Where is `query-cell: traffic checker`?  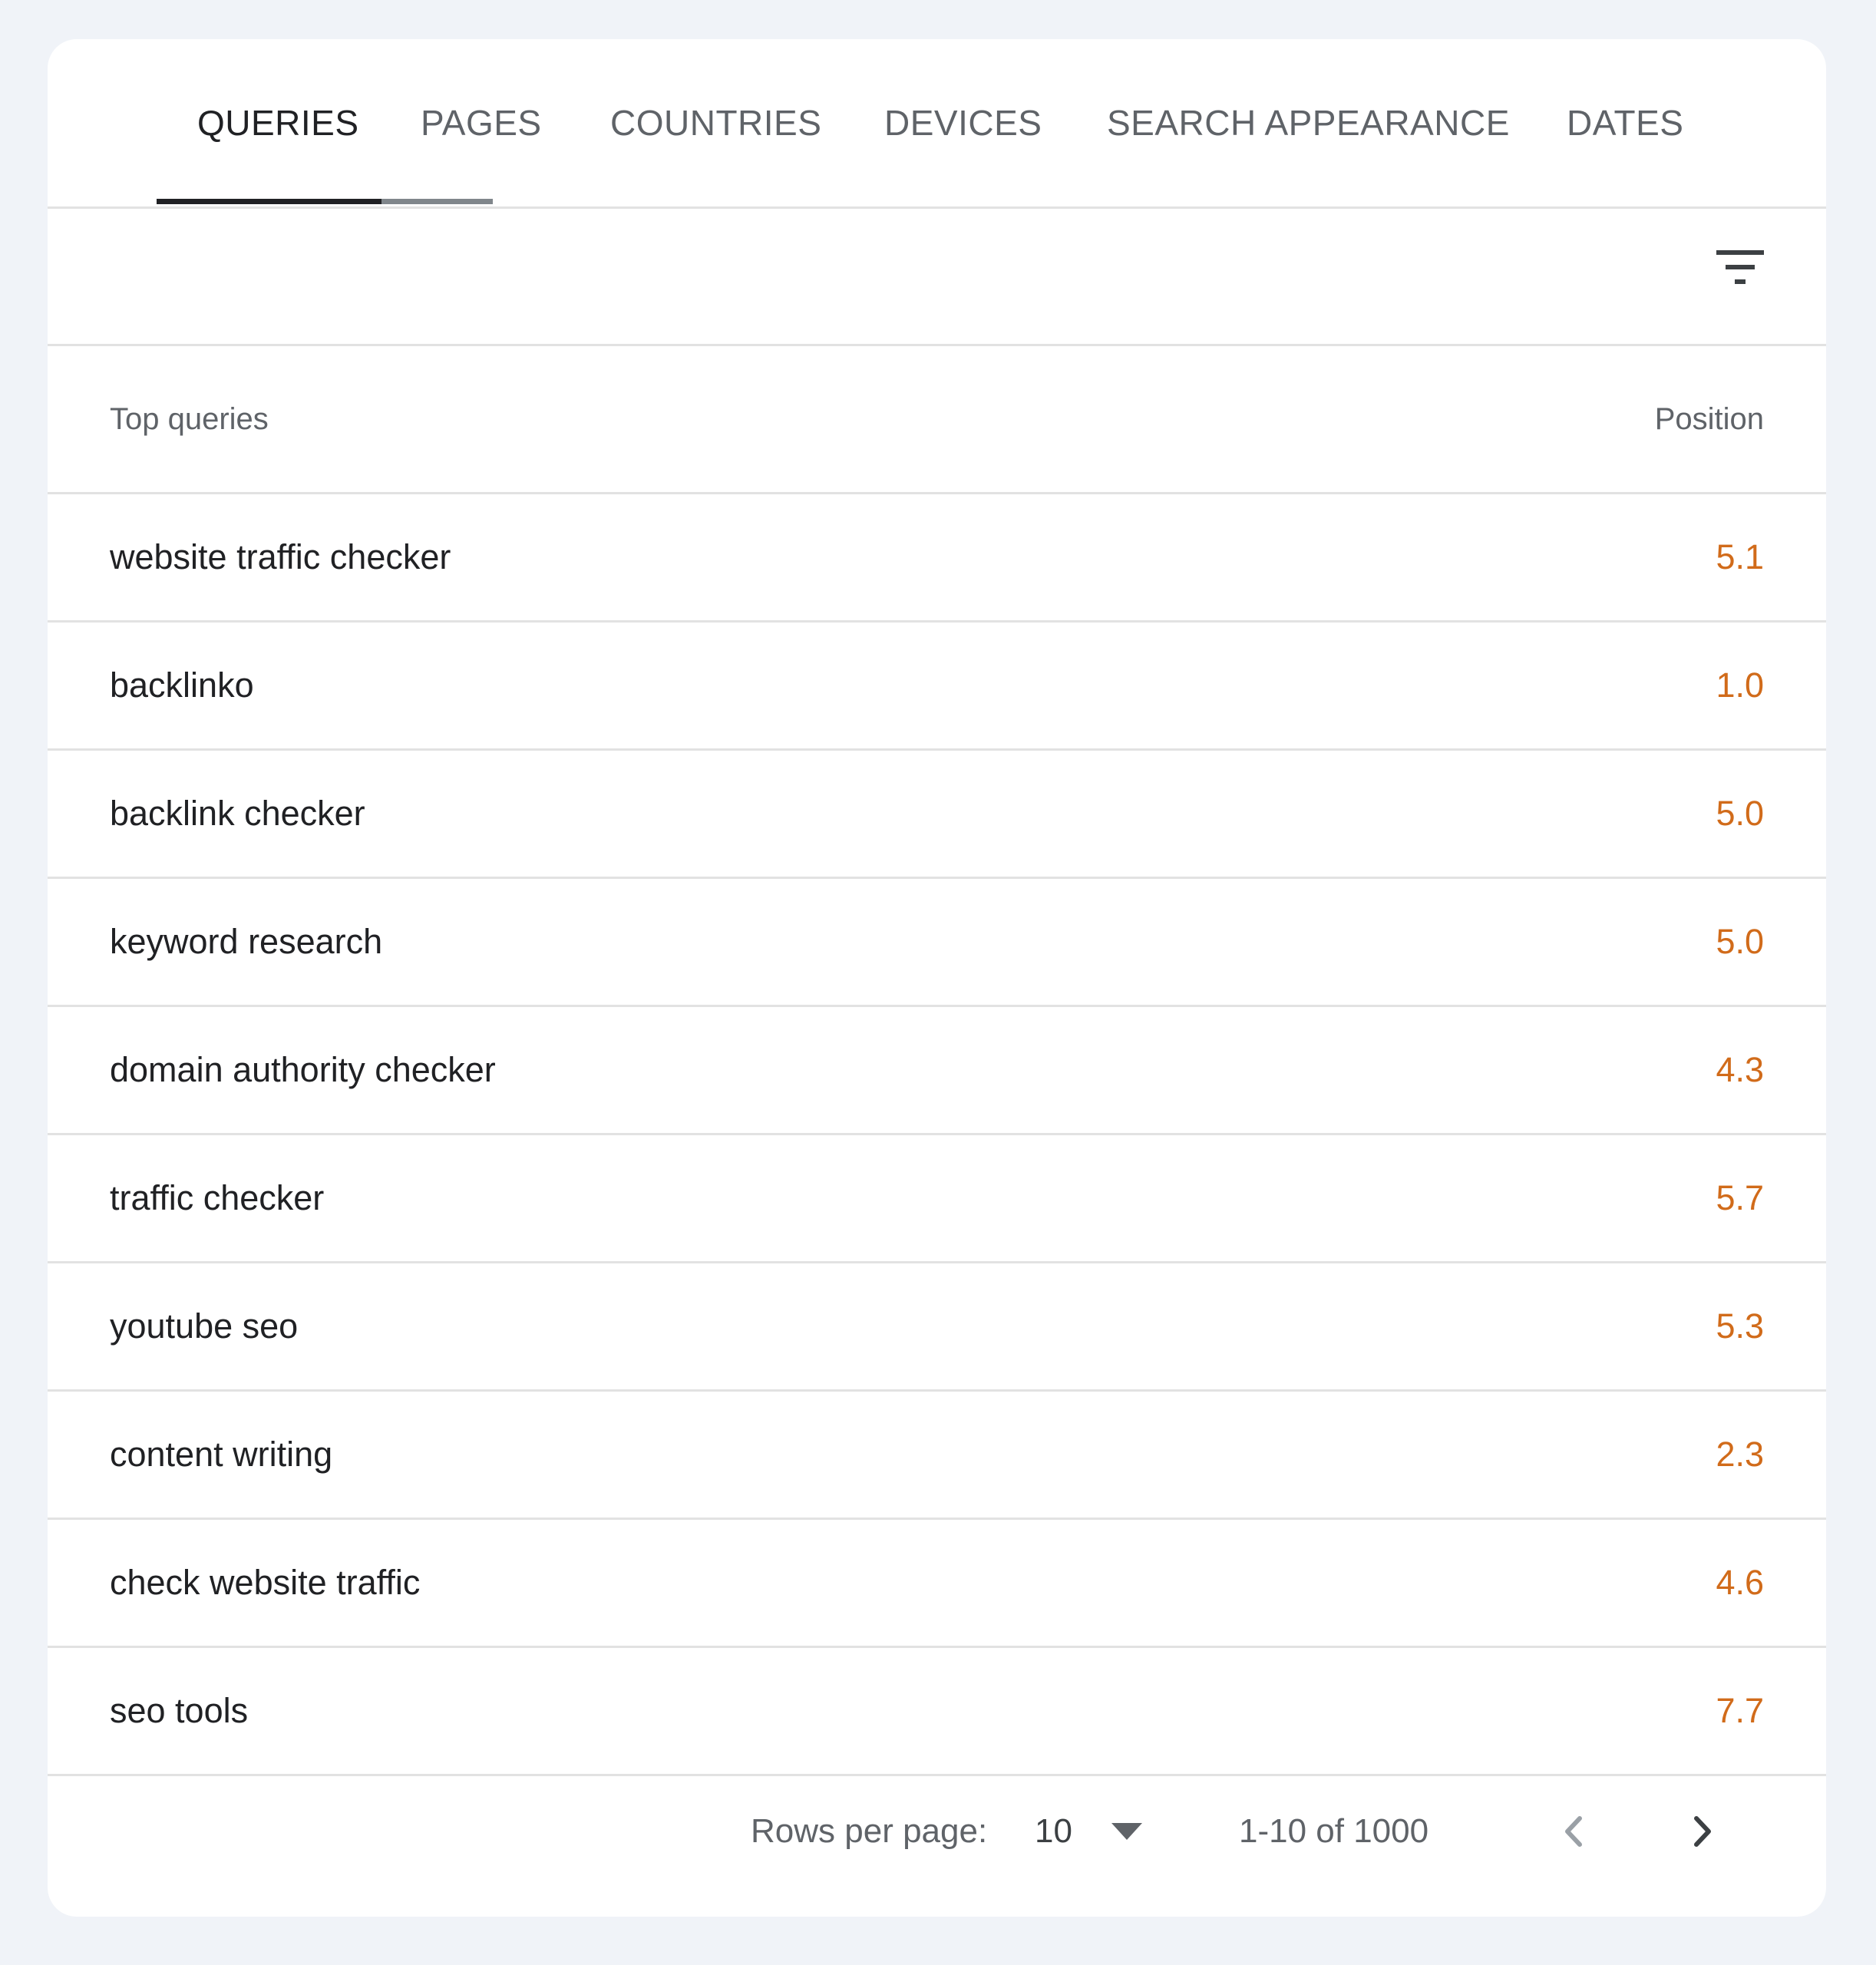 query-cell: traffic checker is located at coordinates (217, 1197).